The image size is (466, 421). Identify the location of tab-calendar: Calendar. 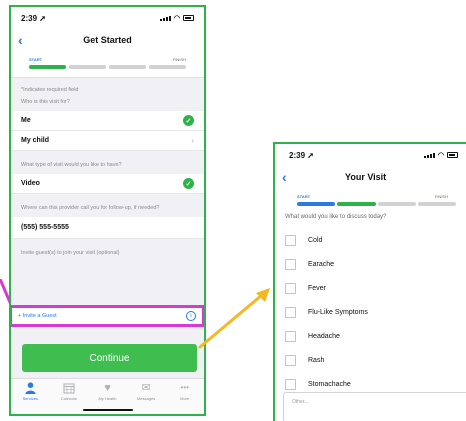
(69, 391).